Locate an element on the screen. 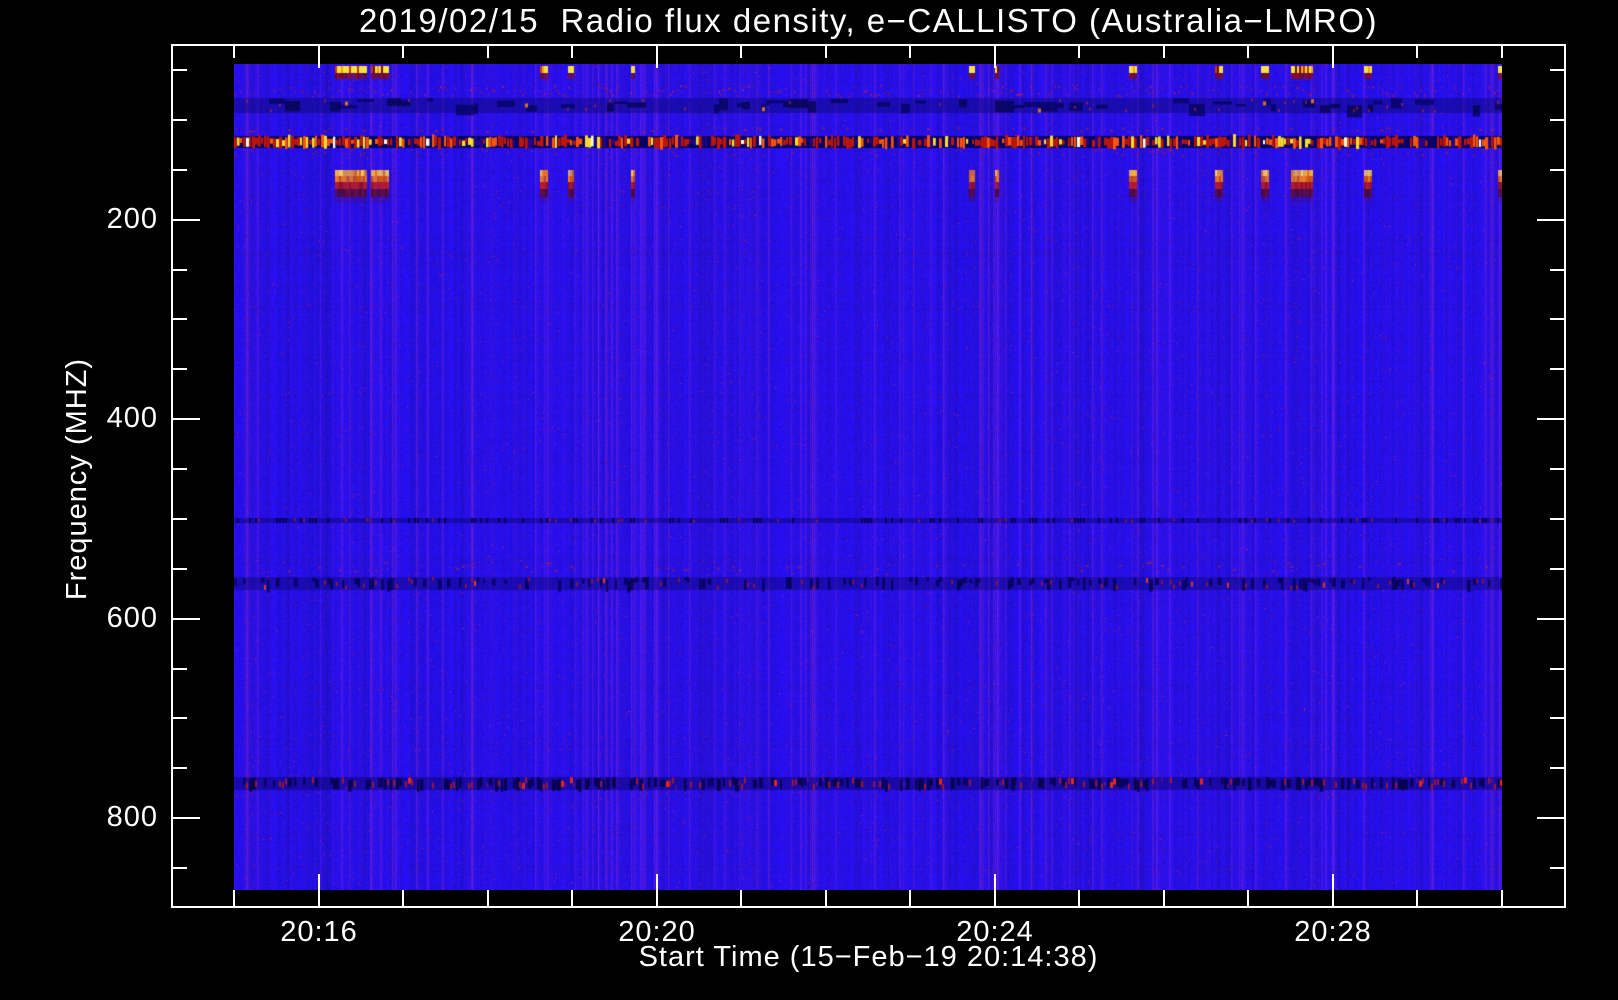  y-tick-label: 800 is located at coordinates (132, 817).